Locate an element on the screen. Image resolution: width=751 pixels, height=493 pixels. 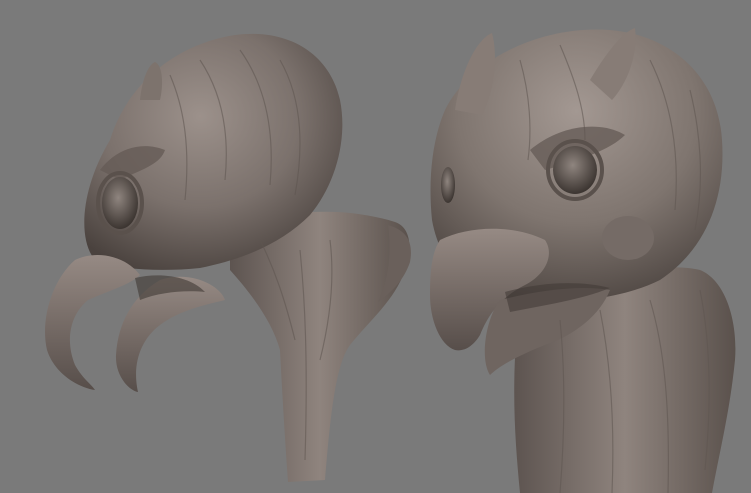
cheek-right is located at coordinates (628, 238).